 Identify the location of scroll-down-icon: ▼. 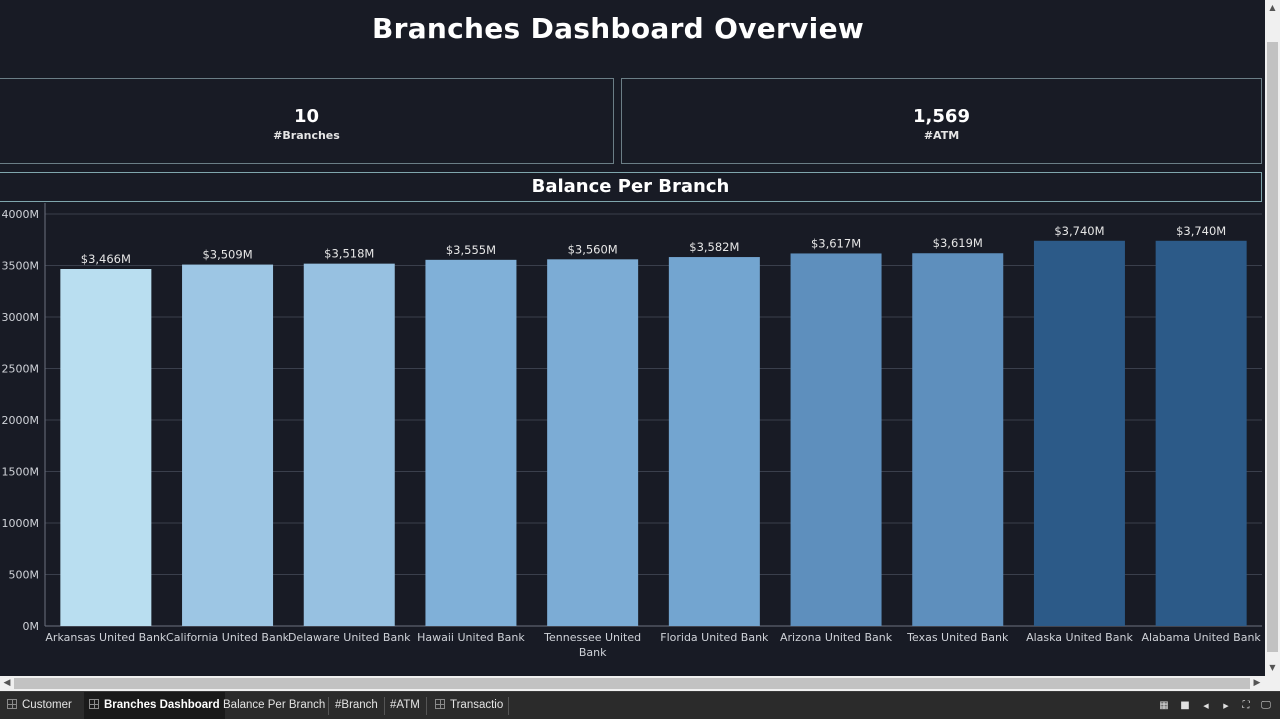
(1272, 667).